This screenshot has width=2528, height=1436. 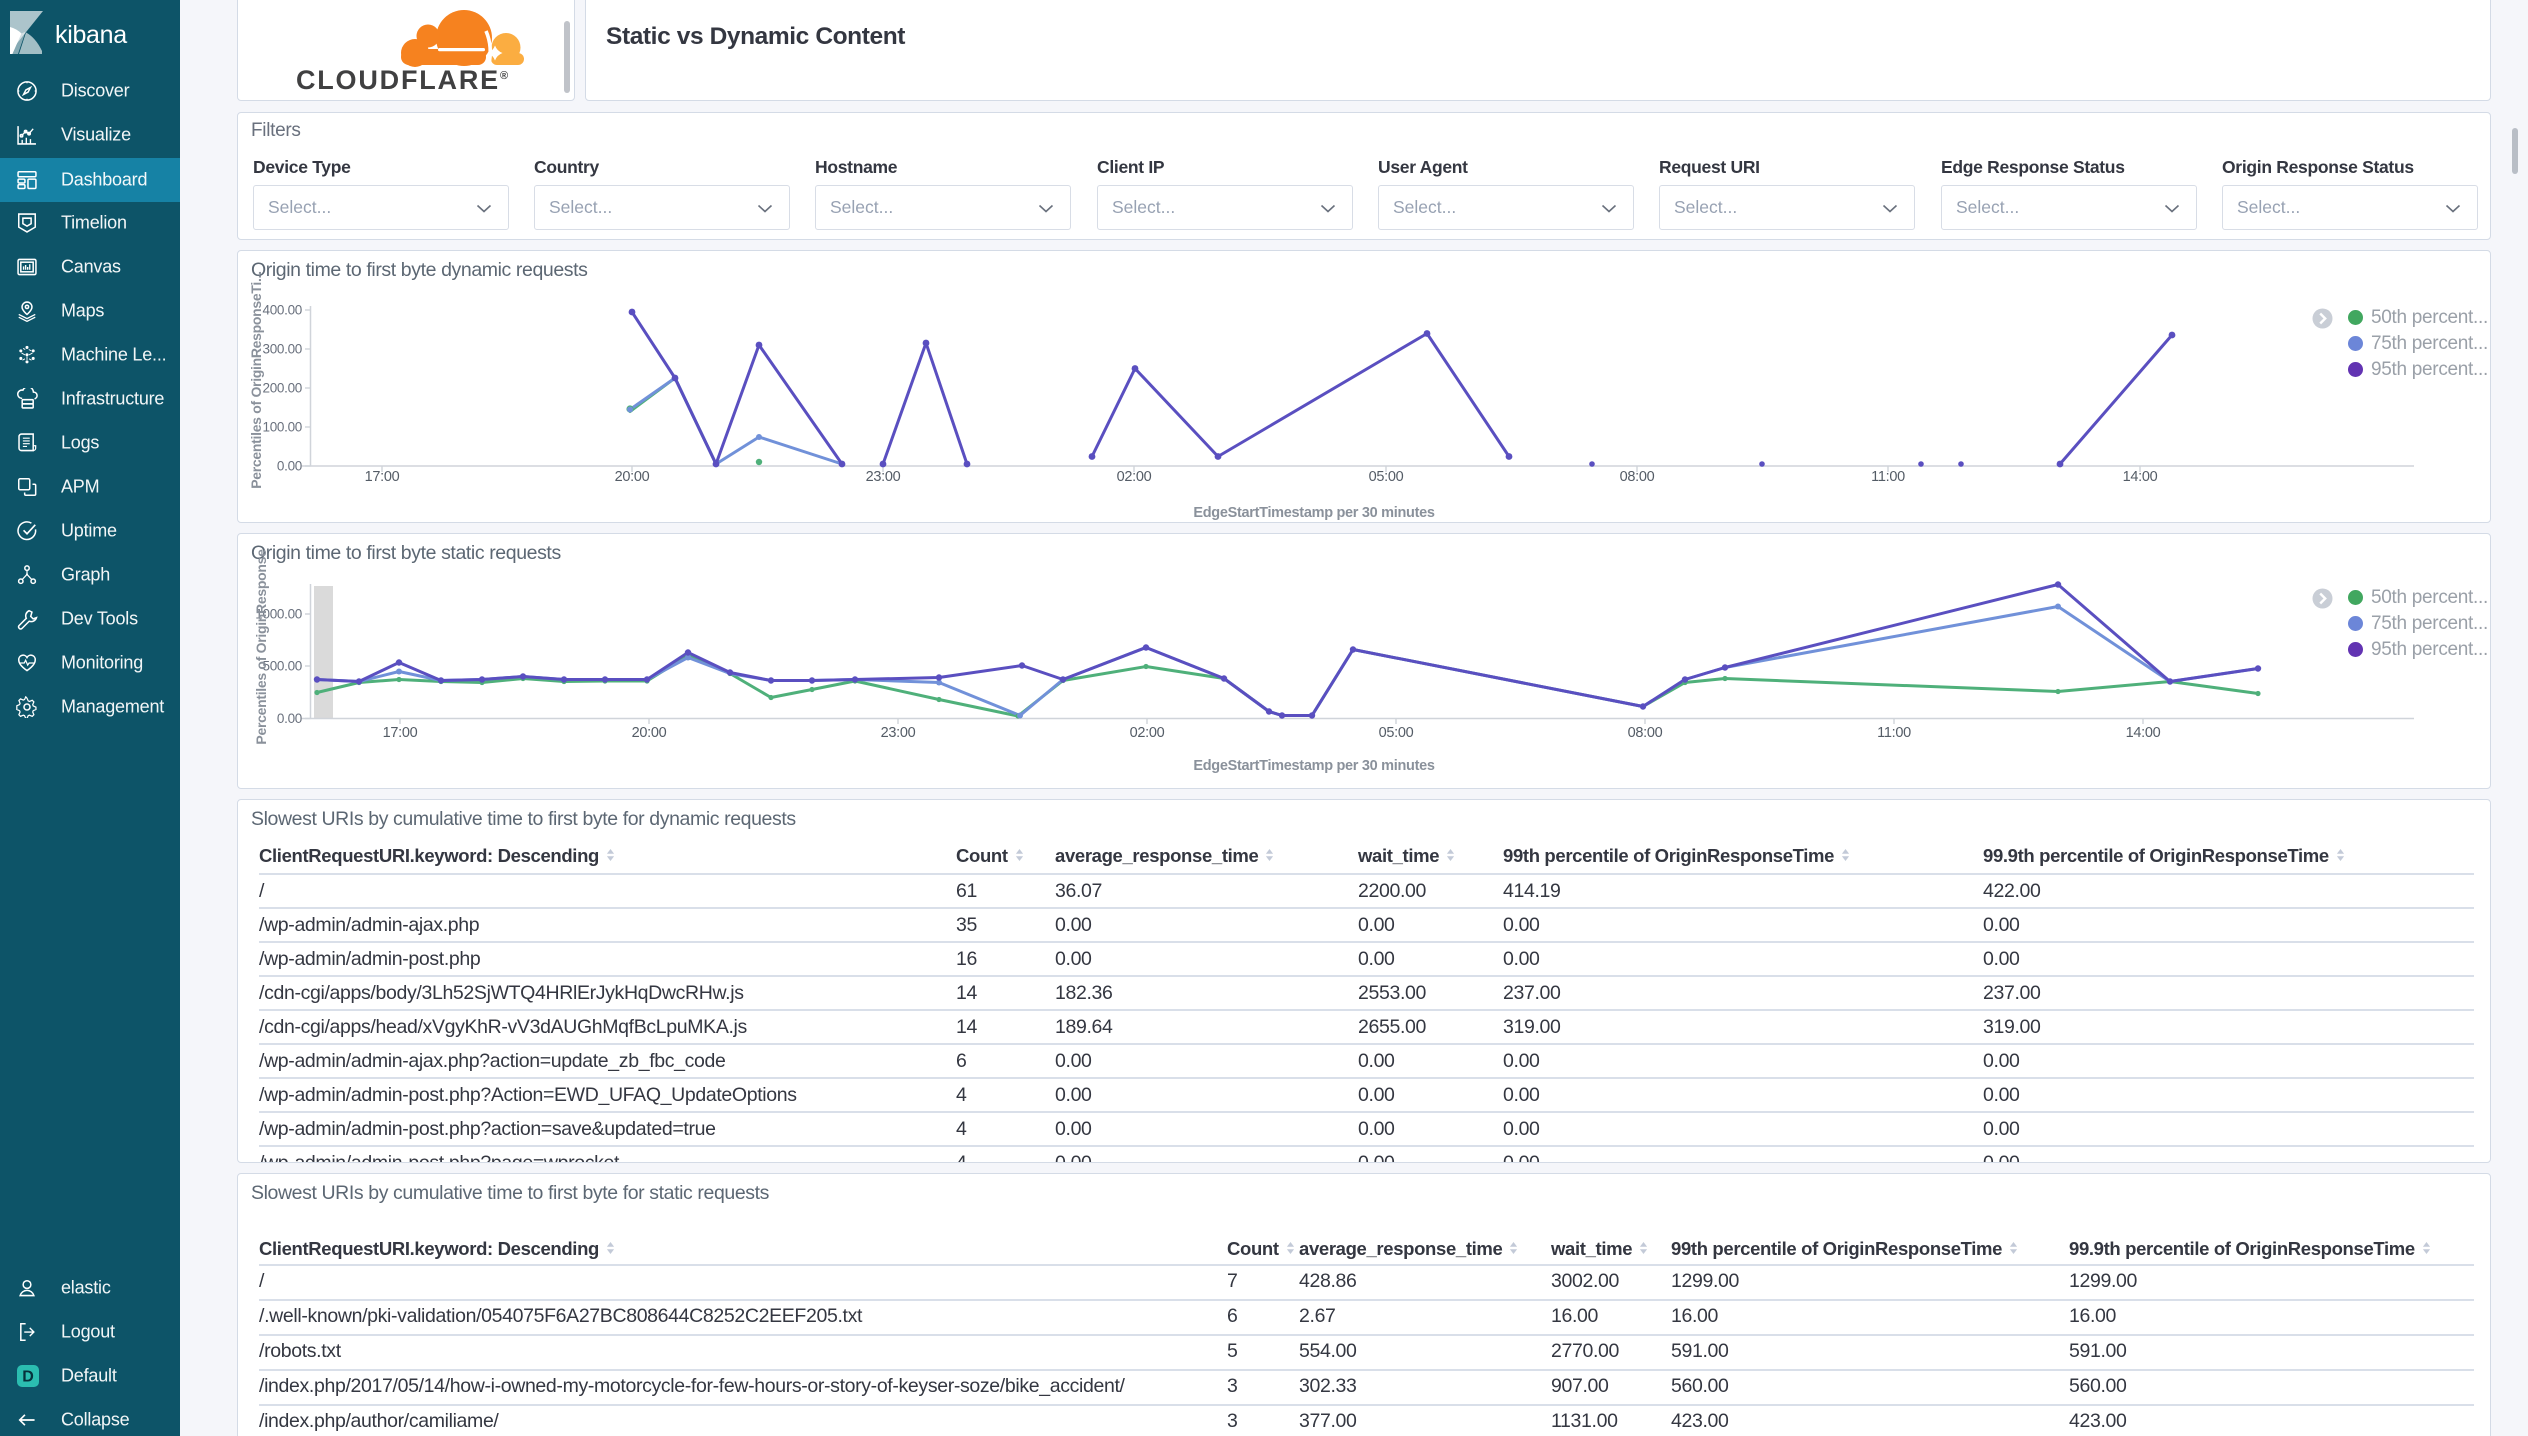 I want to click on svg-text: 400.00, so click(x=283, y=310).